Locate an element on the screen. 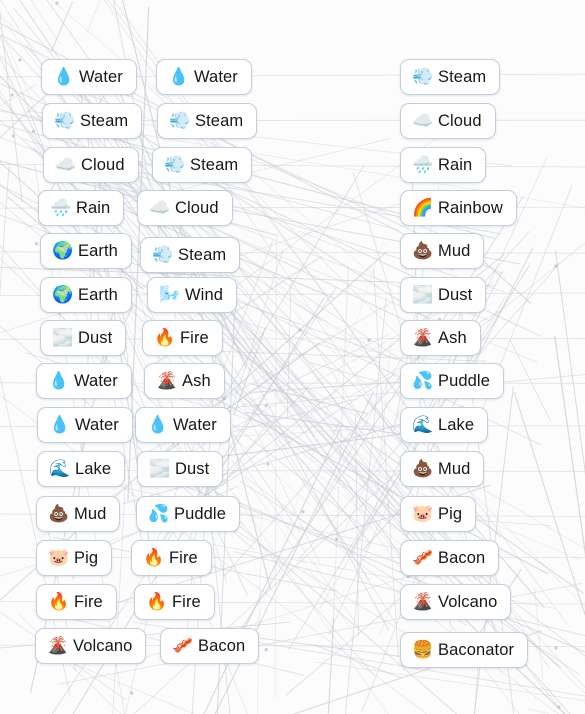 Image resolution: width=585 pixels, height=714 pixels. element-card-wind: 🌬️ Wind is located at coordinates (192, 295).